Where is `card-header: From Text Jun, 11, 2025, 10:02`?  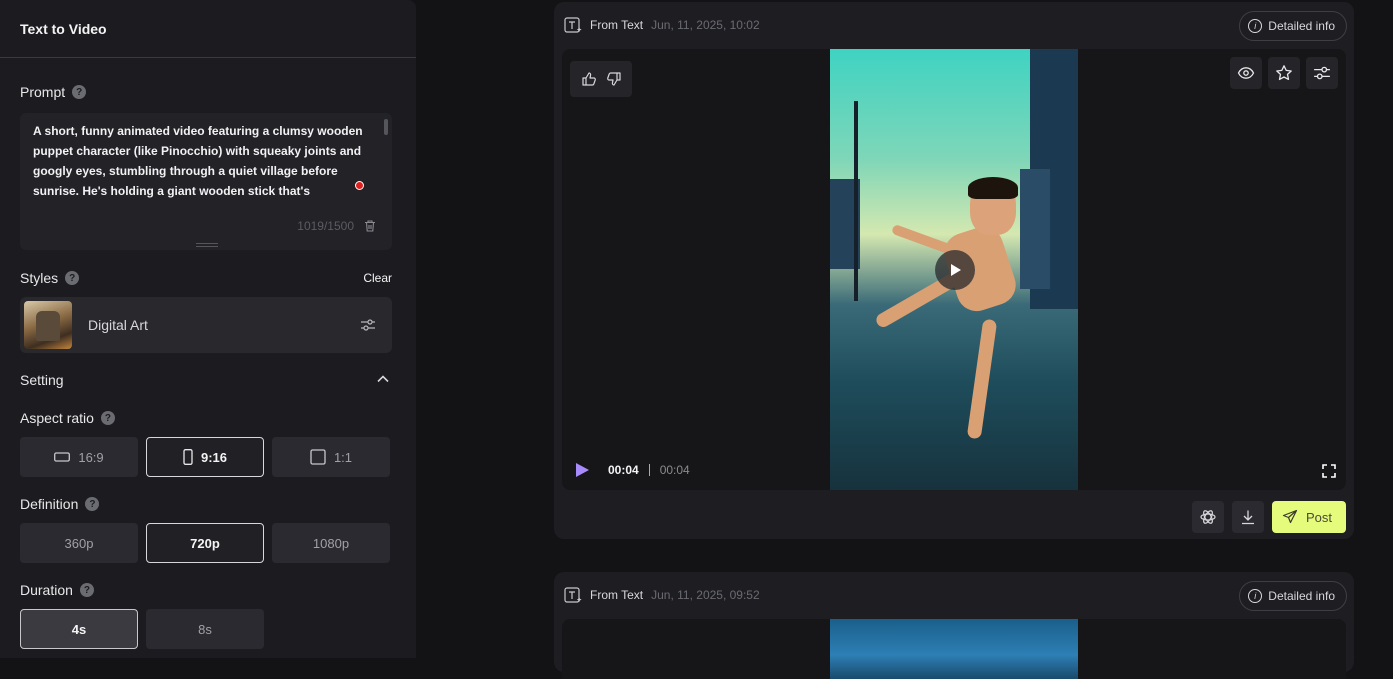 card-header: From Text Jun, 11, 2025, 10:02 is located at coordinates (662, 25).